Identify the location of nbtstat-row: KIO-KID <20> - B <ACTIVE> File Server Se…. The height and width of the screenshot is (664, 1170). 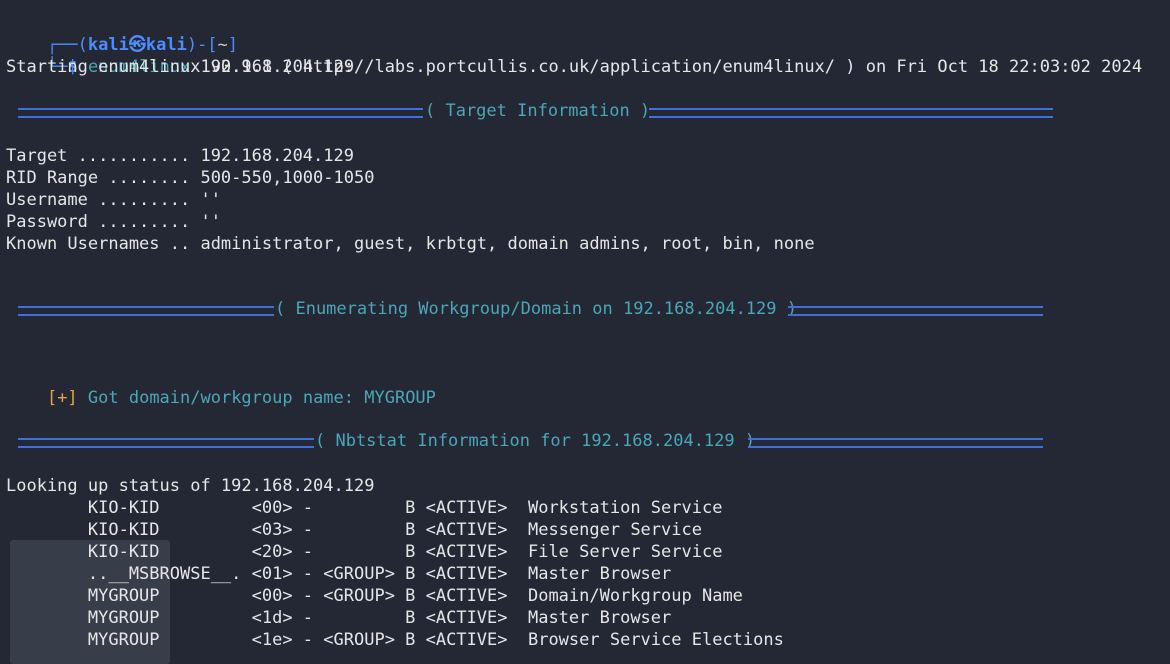
(364, 552).